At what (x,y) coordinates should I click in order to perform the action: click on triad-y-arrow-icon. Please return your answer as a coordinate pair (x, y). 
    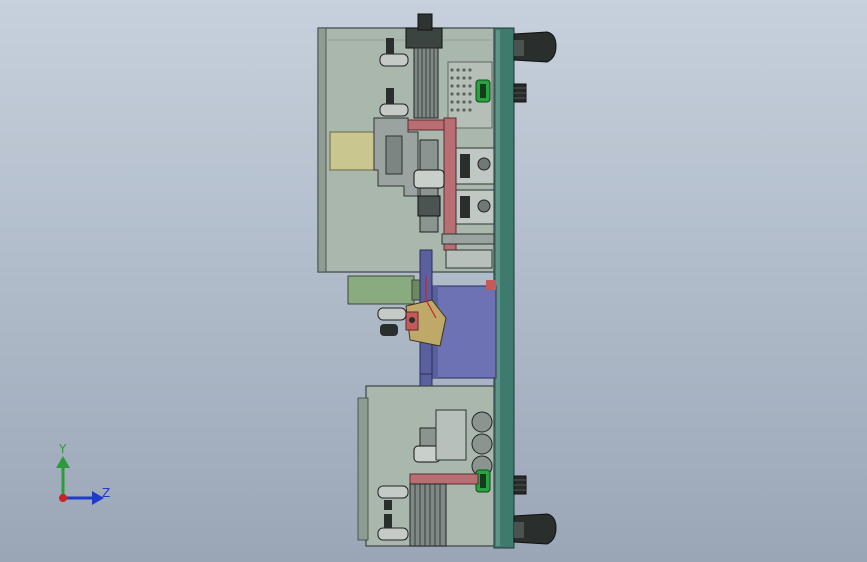
    Looking at the image, I should click on (63, 462).